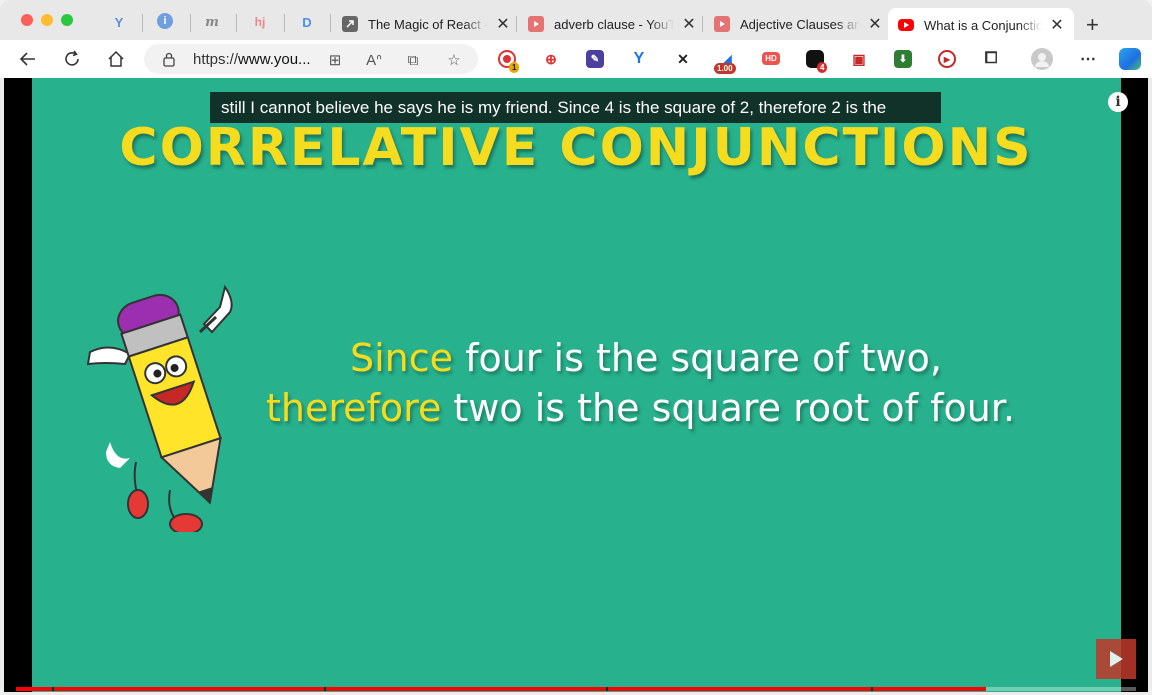 The width and height of the screenshot is (1152, 695). I want to click on extension-badge: 1, so click(514, 67).